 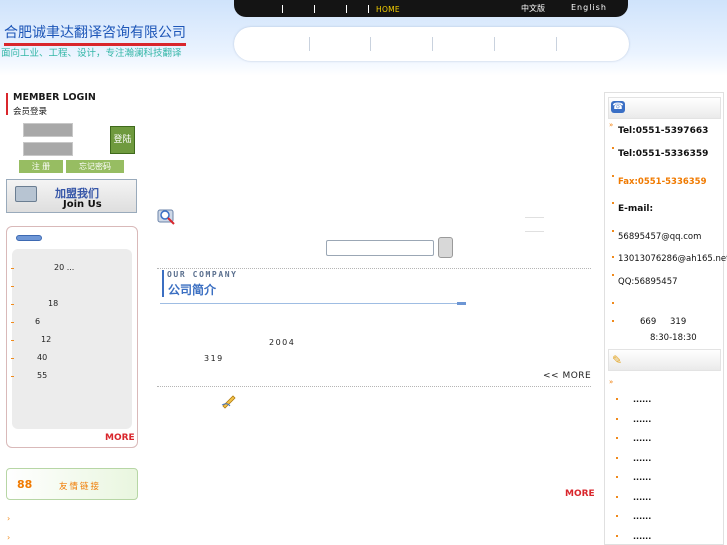 I want to click on friend-links-banner: 88 友情链接, so click(x=72, y=484).